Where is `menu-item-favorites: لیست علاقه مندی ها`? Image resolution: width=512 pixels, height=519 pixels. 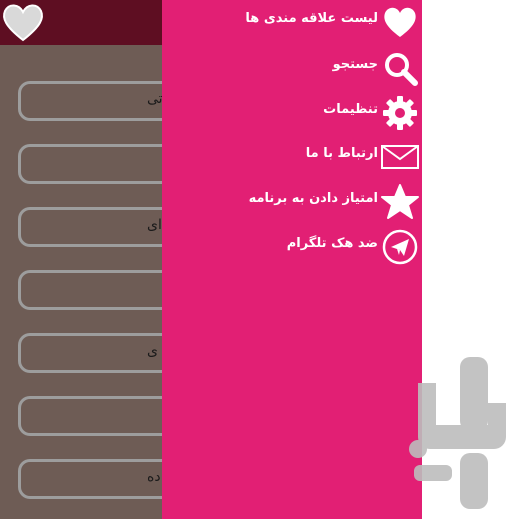 menu-item-favorites: لیست علاقه مندی ها is located at coordinates (292, 21).